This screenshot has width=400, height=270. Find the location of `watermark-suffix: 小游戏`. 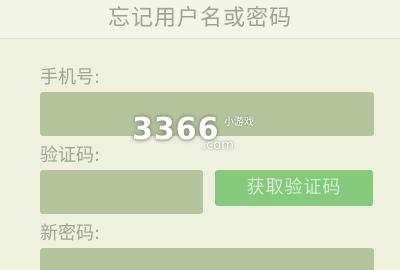

watermark-suffix: 小游戏 is located at coordinates (239, 122).